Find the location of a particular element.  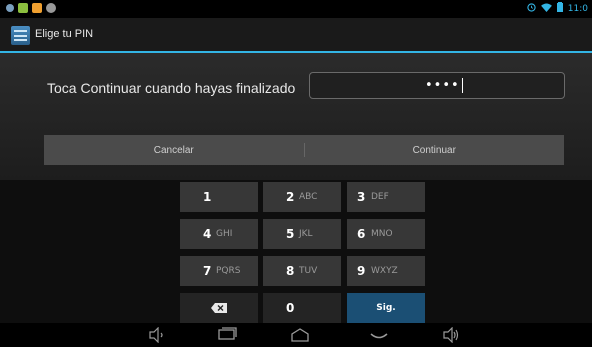

navigation-bar is located at coordinates (296, 335).